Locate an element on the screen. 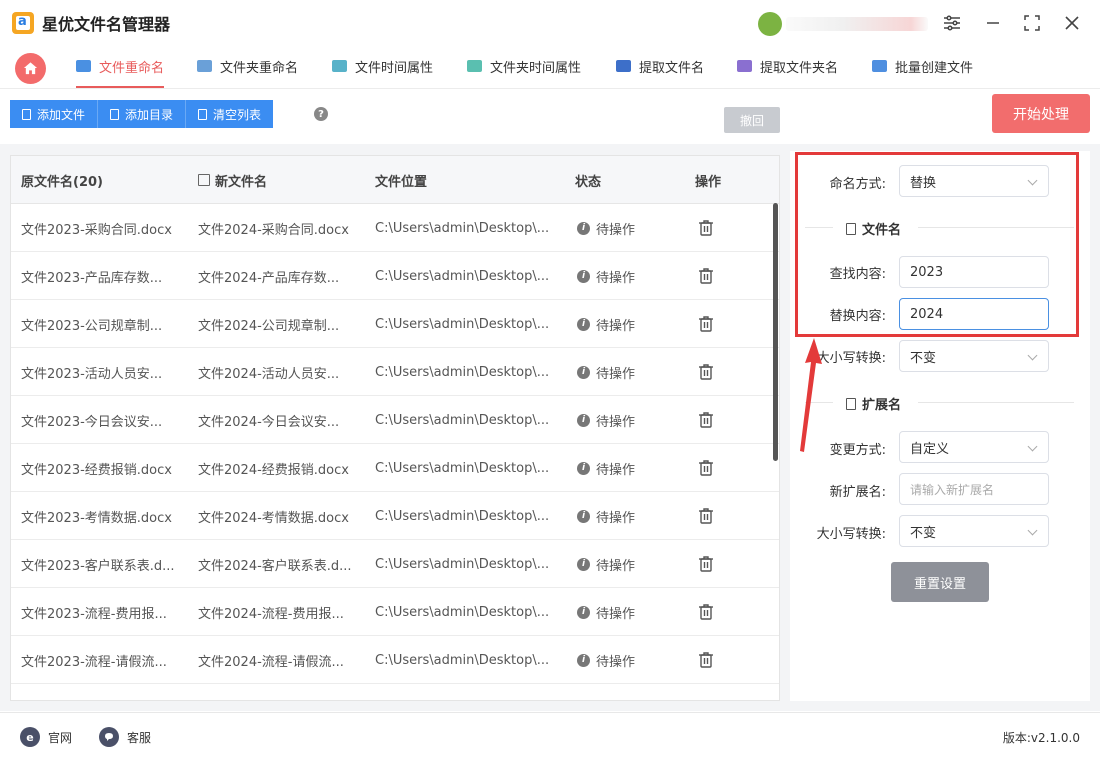 The height and width of the screenshot is (760, 1100). user-name-redacted is located at coordinates (857, 24).